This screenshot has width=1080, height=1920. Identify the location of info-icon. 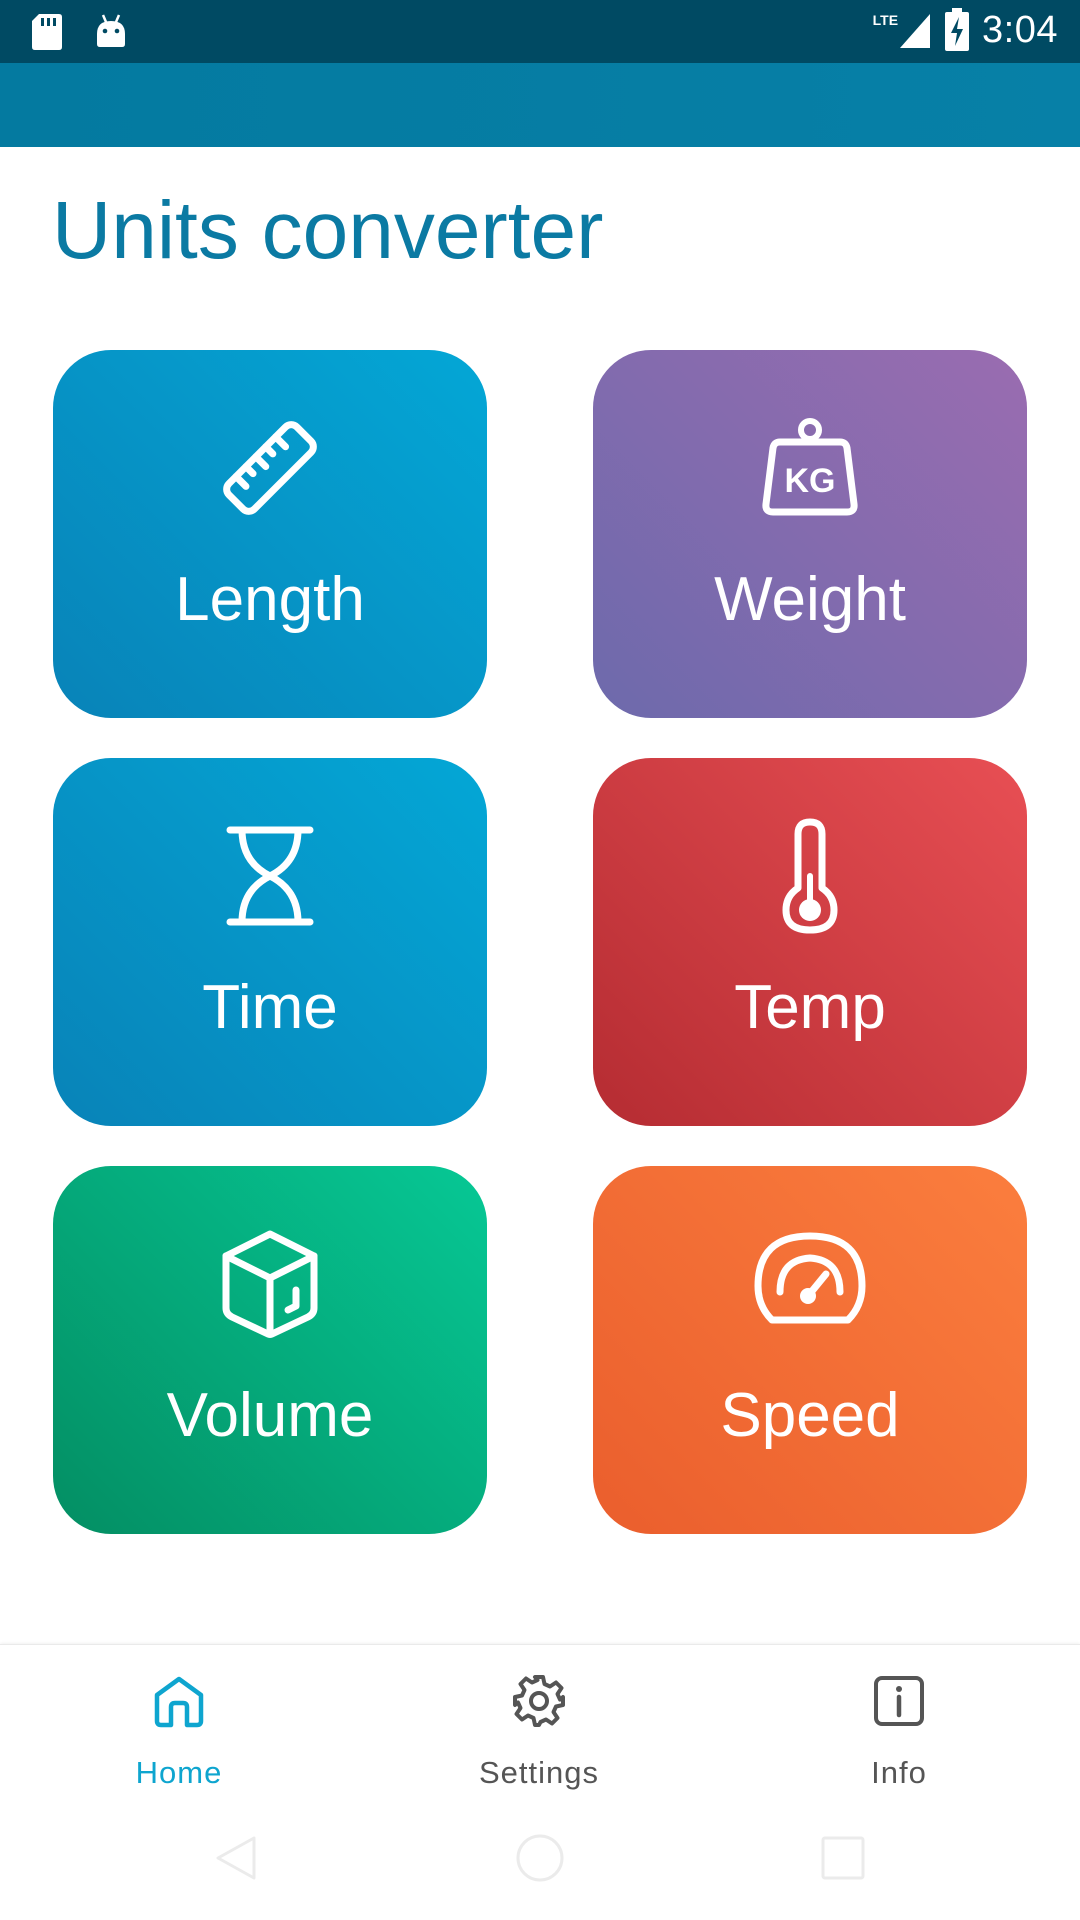
(899, 1701).